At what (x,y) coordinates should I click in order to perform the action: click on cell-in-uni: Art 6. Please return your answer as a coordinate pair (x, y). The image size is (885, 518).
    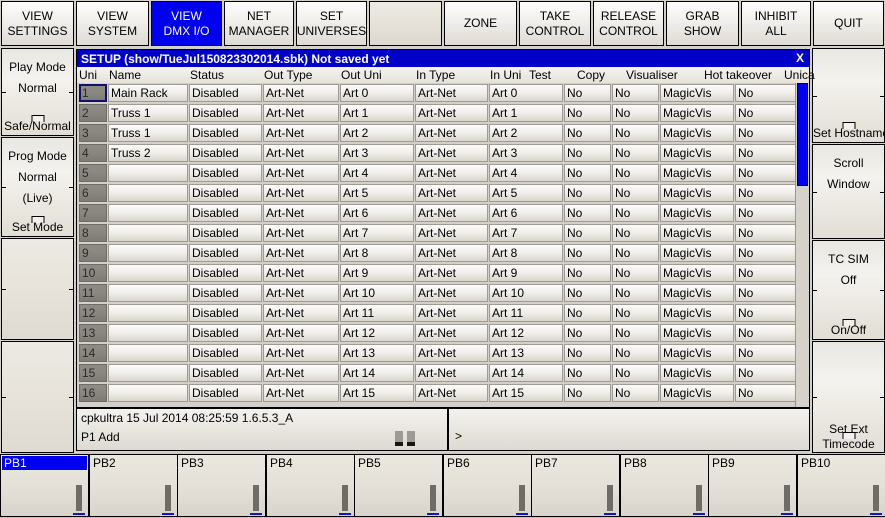
    Looking at the image, I should click on (526, 213).